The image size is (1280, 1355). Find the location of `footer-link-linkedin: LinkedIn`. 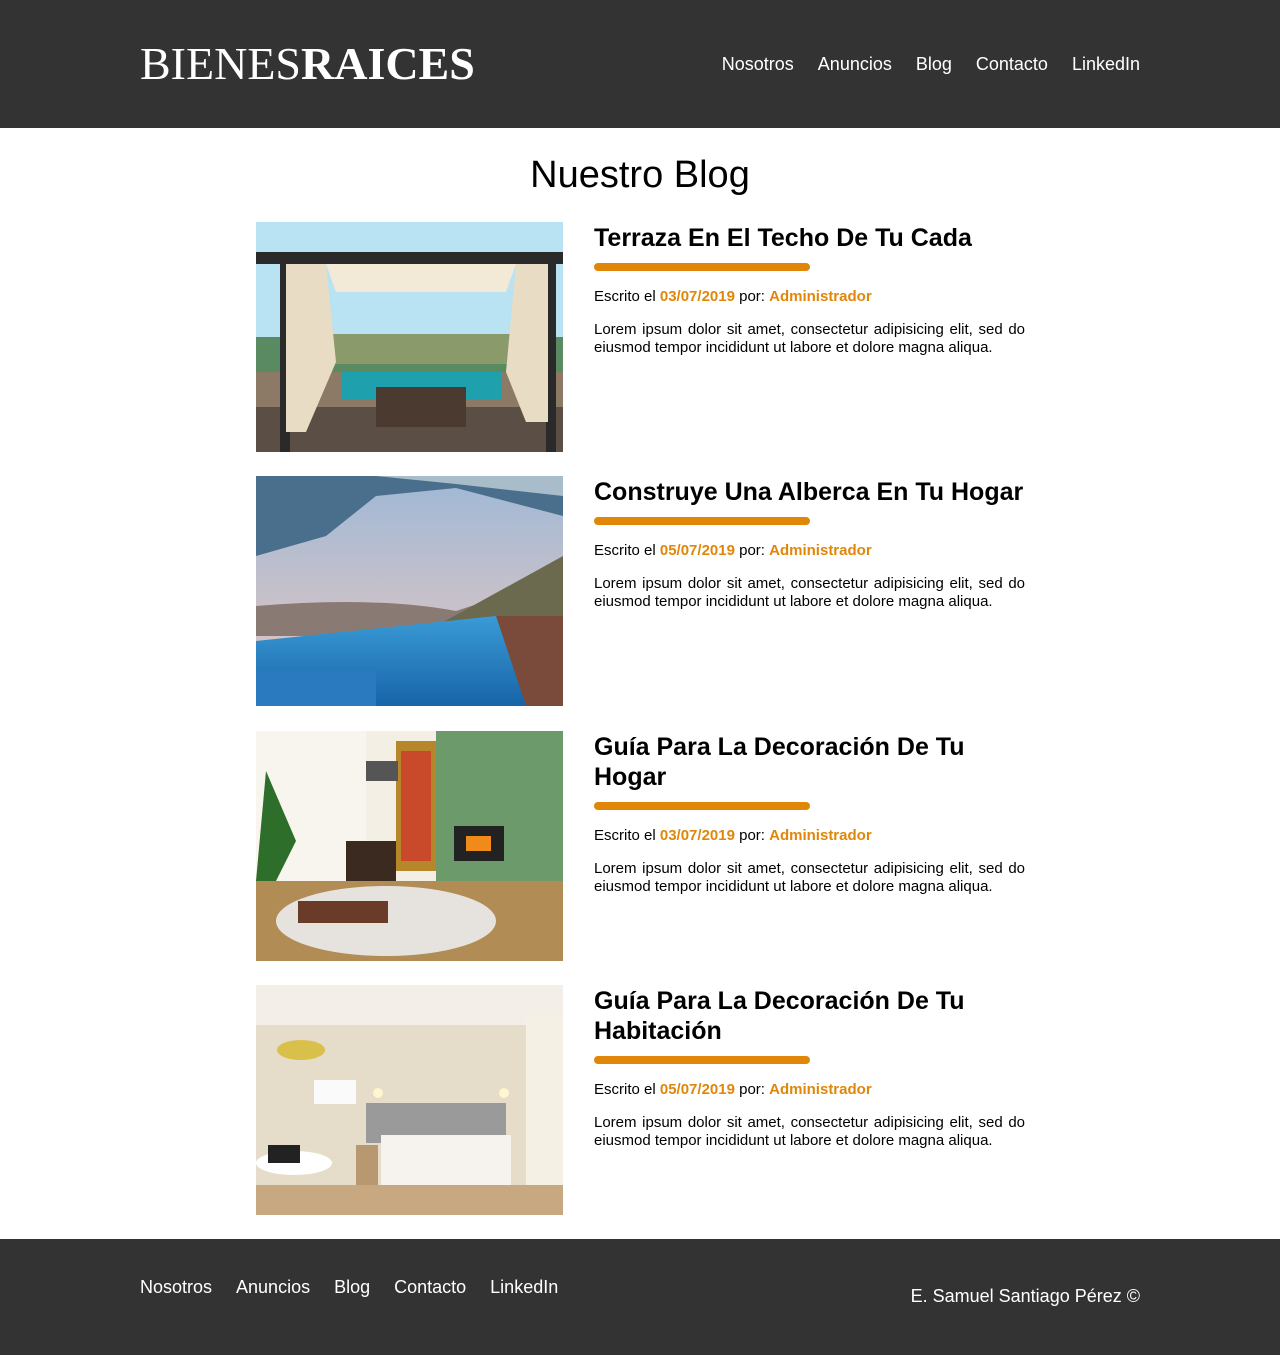

footer-link-linkedin: LinkedIn is located at coordinates (524, 1287).